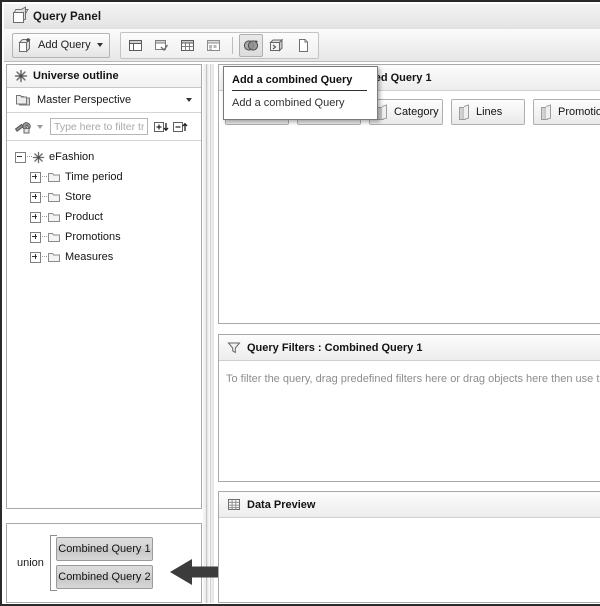 The height and width of the screenshot is (606, 600). I want to click on combined-query-2-button: Combined Query 2, so click(104, 577).